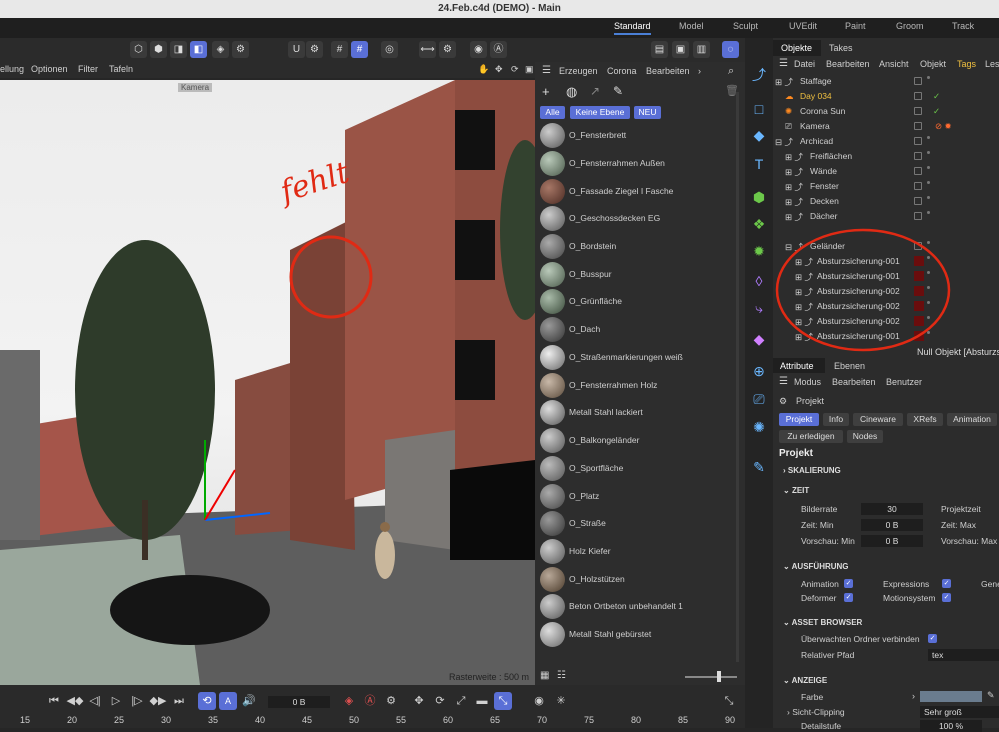 This screenshot has width=999, height=732. Describe the element at coordinates (946, 597) in the screenshot. I see `motionsystem-checkbox: ✓` at that location.